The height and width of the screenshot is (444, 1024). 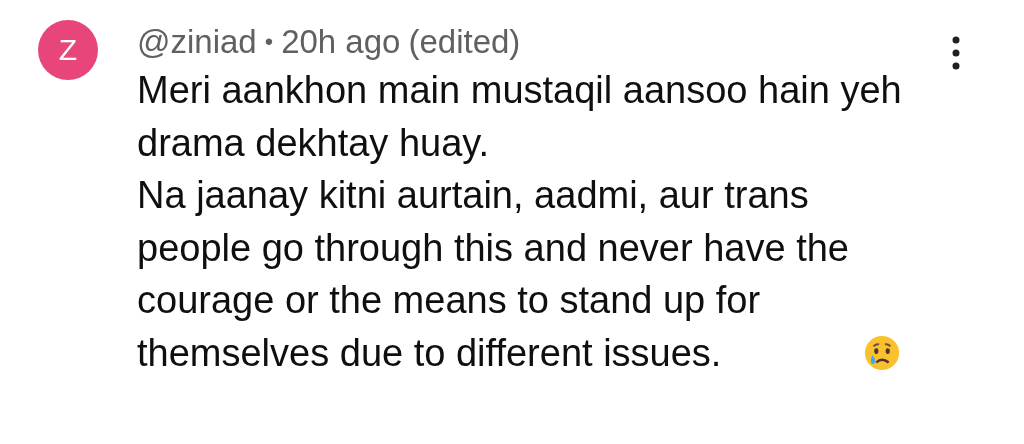 I want to click on more-options-icon, so click(x=956, y=53).